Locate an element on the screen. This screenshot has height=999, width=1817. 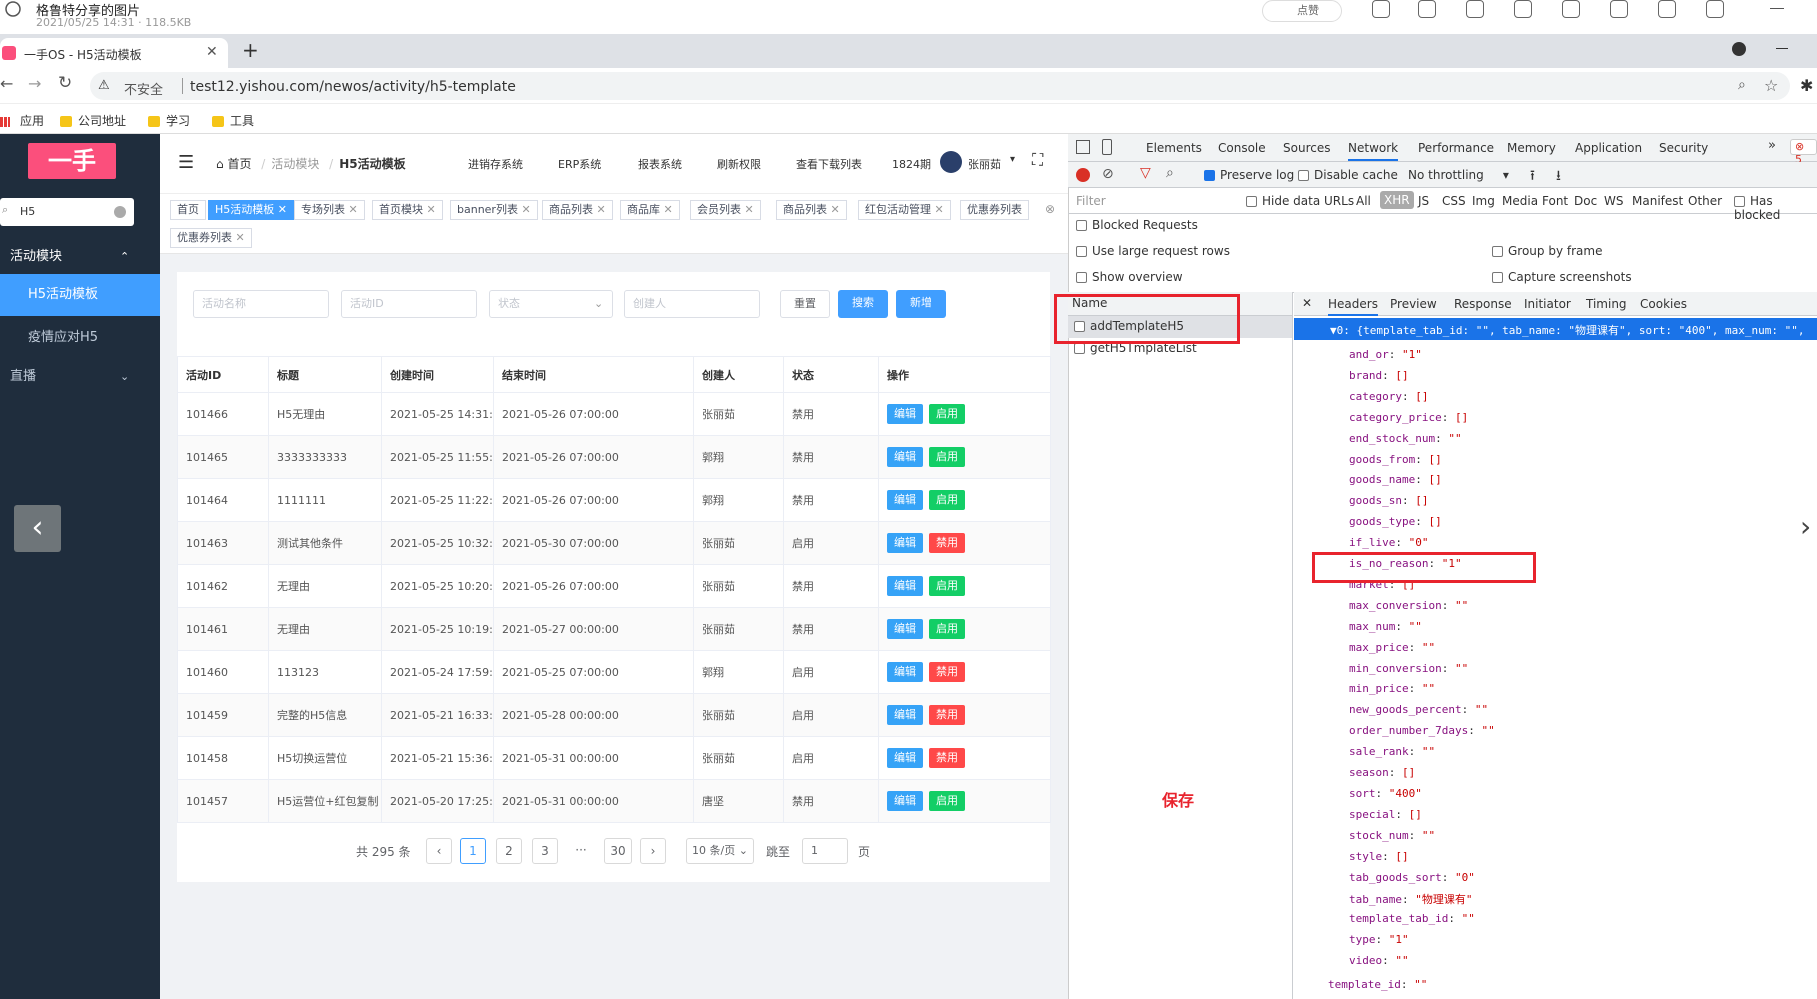
tab-headers: Headers is located at coordinates (1353, 306).